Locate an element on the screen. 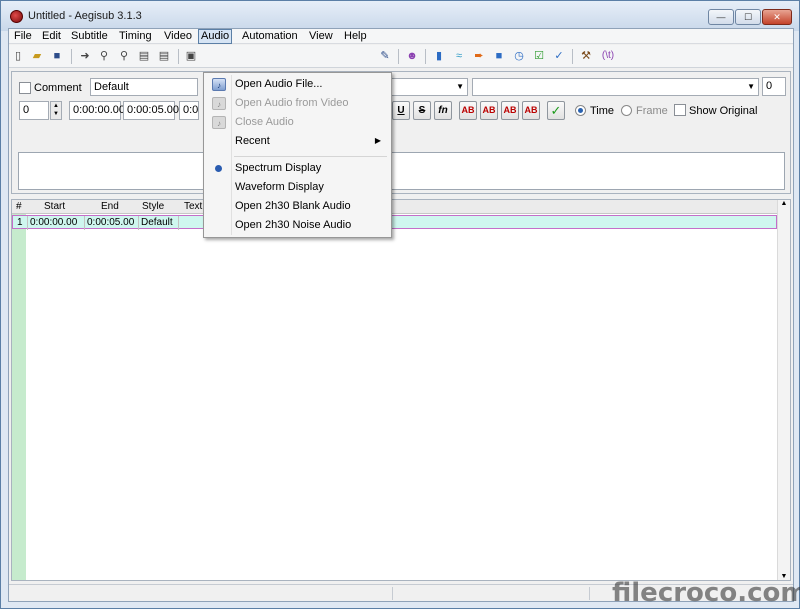  chevron-down-icon: ▼ is located at coordinates (751, 86).